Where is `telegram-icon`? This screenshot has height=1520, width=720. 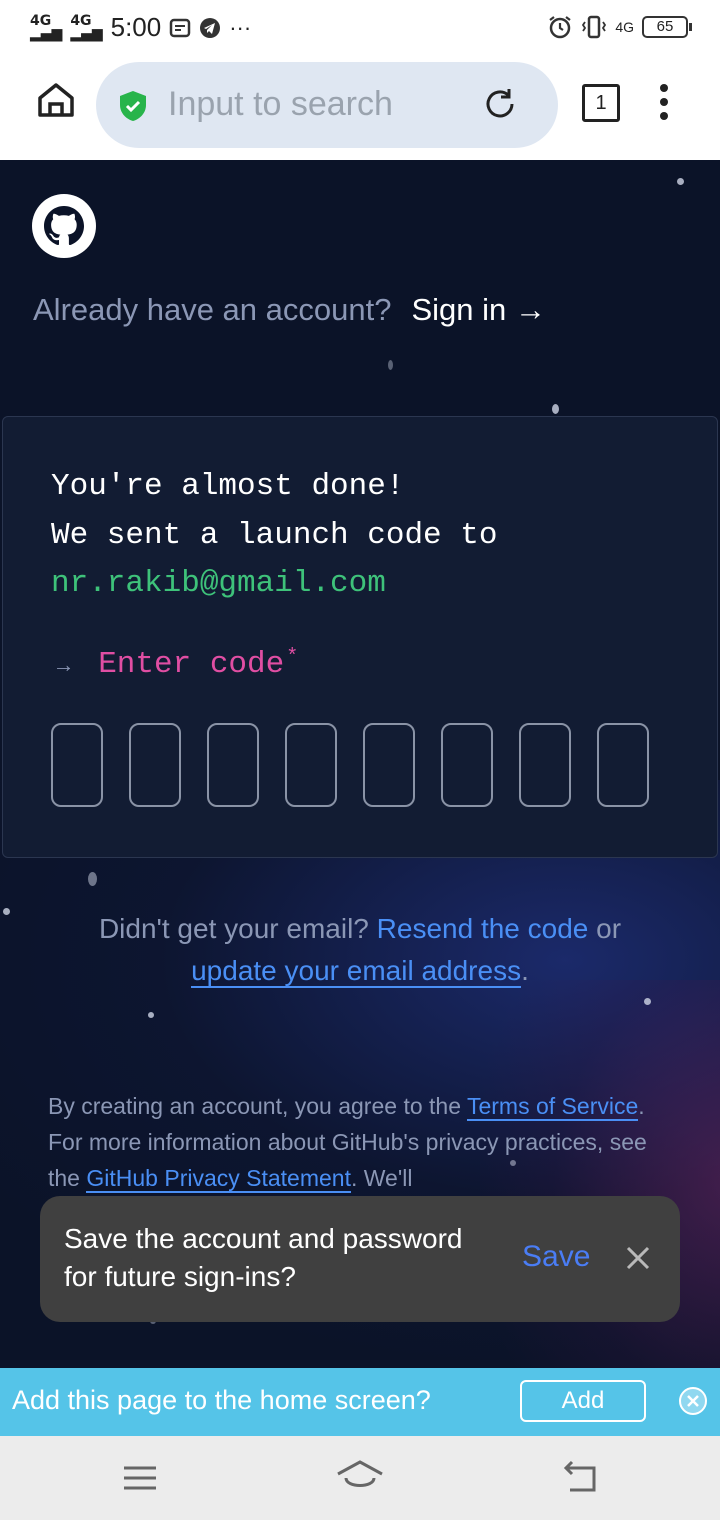
telegram-icon is located at coordinates (210, 27).